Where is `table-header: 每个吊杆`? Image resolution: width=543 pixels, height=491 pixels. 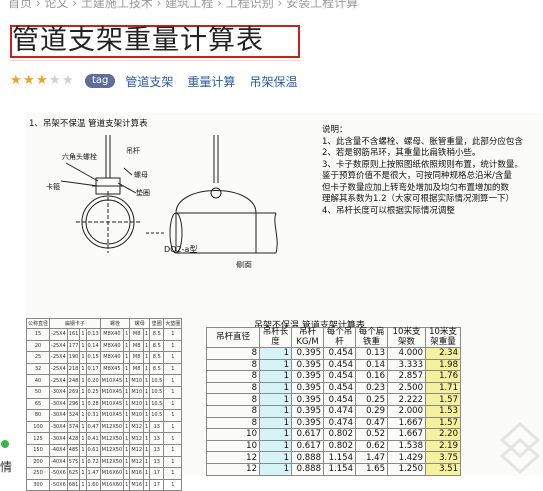 table-header: 每个吊杆 is located at coordinates (339, 337).